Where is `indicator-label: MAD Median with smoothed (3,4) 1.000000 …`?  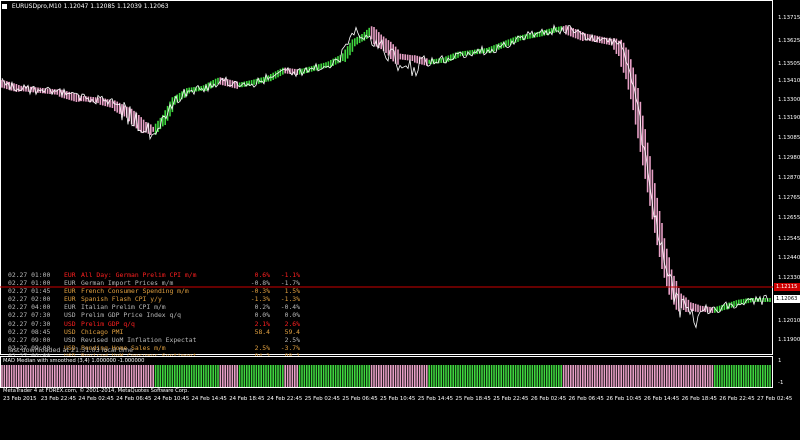 indicator-label: MAD Median with smoothed (3,4) 1.000000 … is located at coordinates (74, 361).